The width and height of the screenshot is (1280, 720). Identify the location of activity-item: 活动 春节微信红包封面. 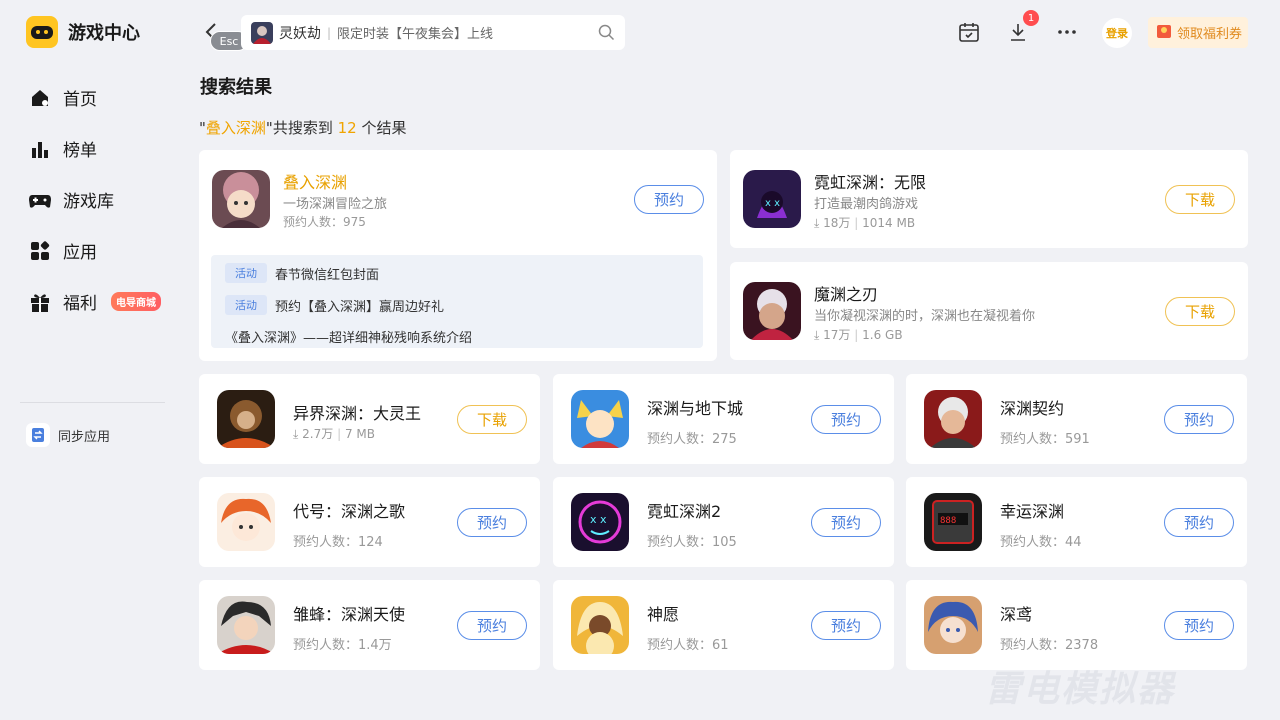
(302, 273).